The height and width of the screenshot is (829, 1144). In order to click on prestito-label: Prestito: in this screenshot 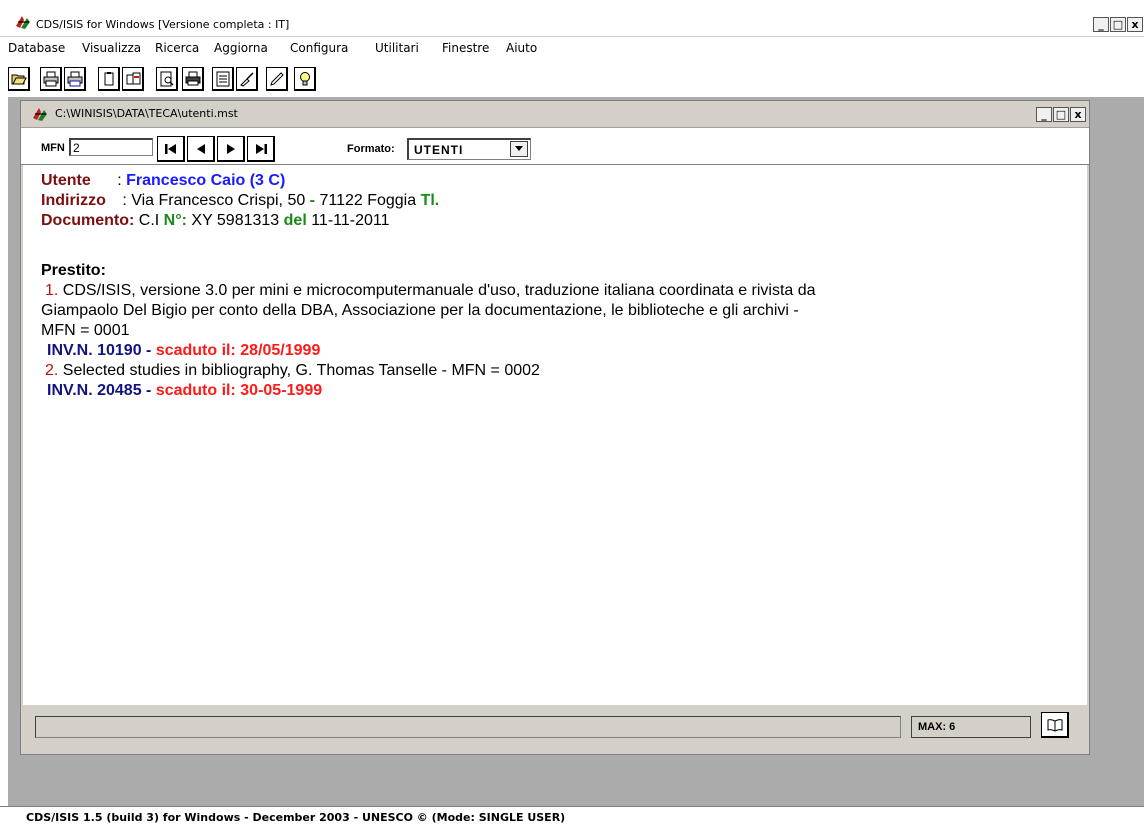, I will do `click(73, 270)`.